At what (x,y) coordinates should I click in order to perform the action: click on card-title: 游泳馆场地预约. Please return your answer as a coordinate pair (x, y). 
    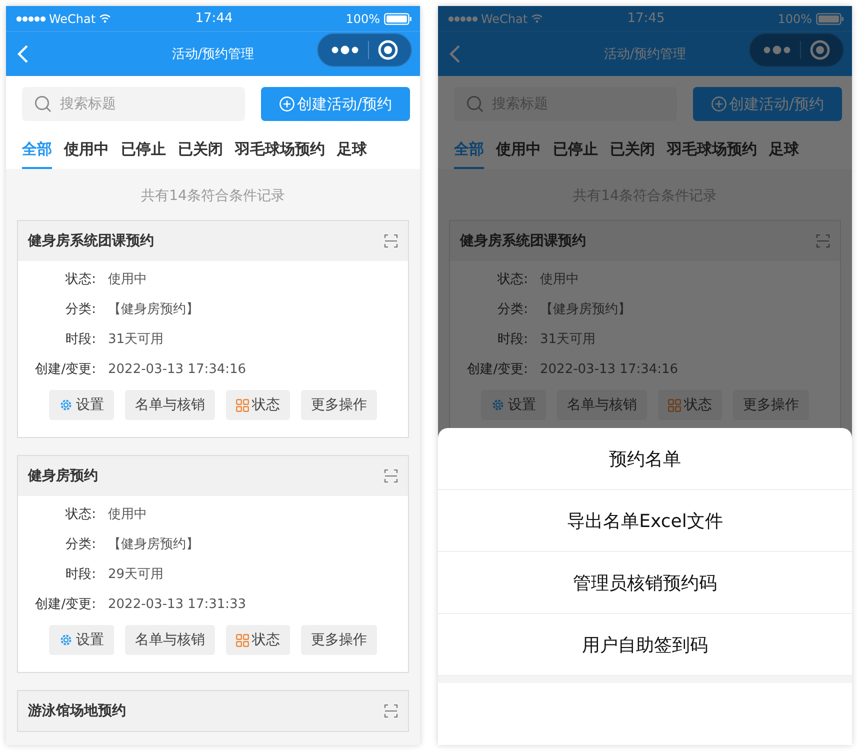
    Looking at the image, I should click on (77, 711).